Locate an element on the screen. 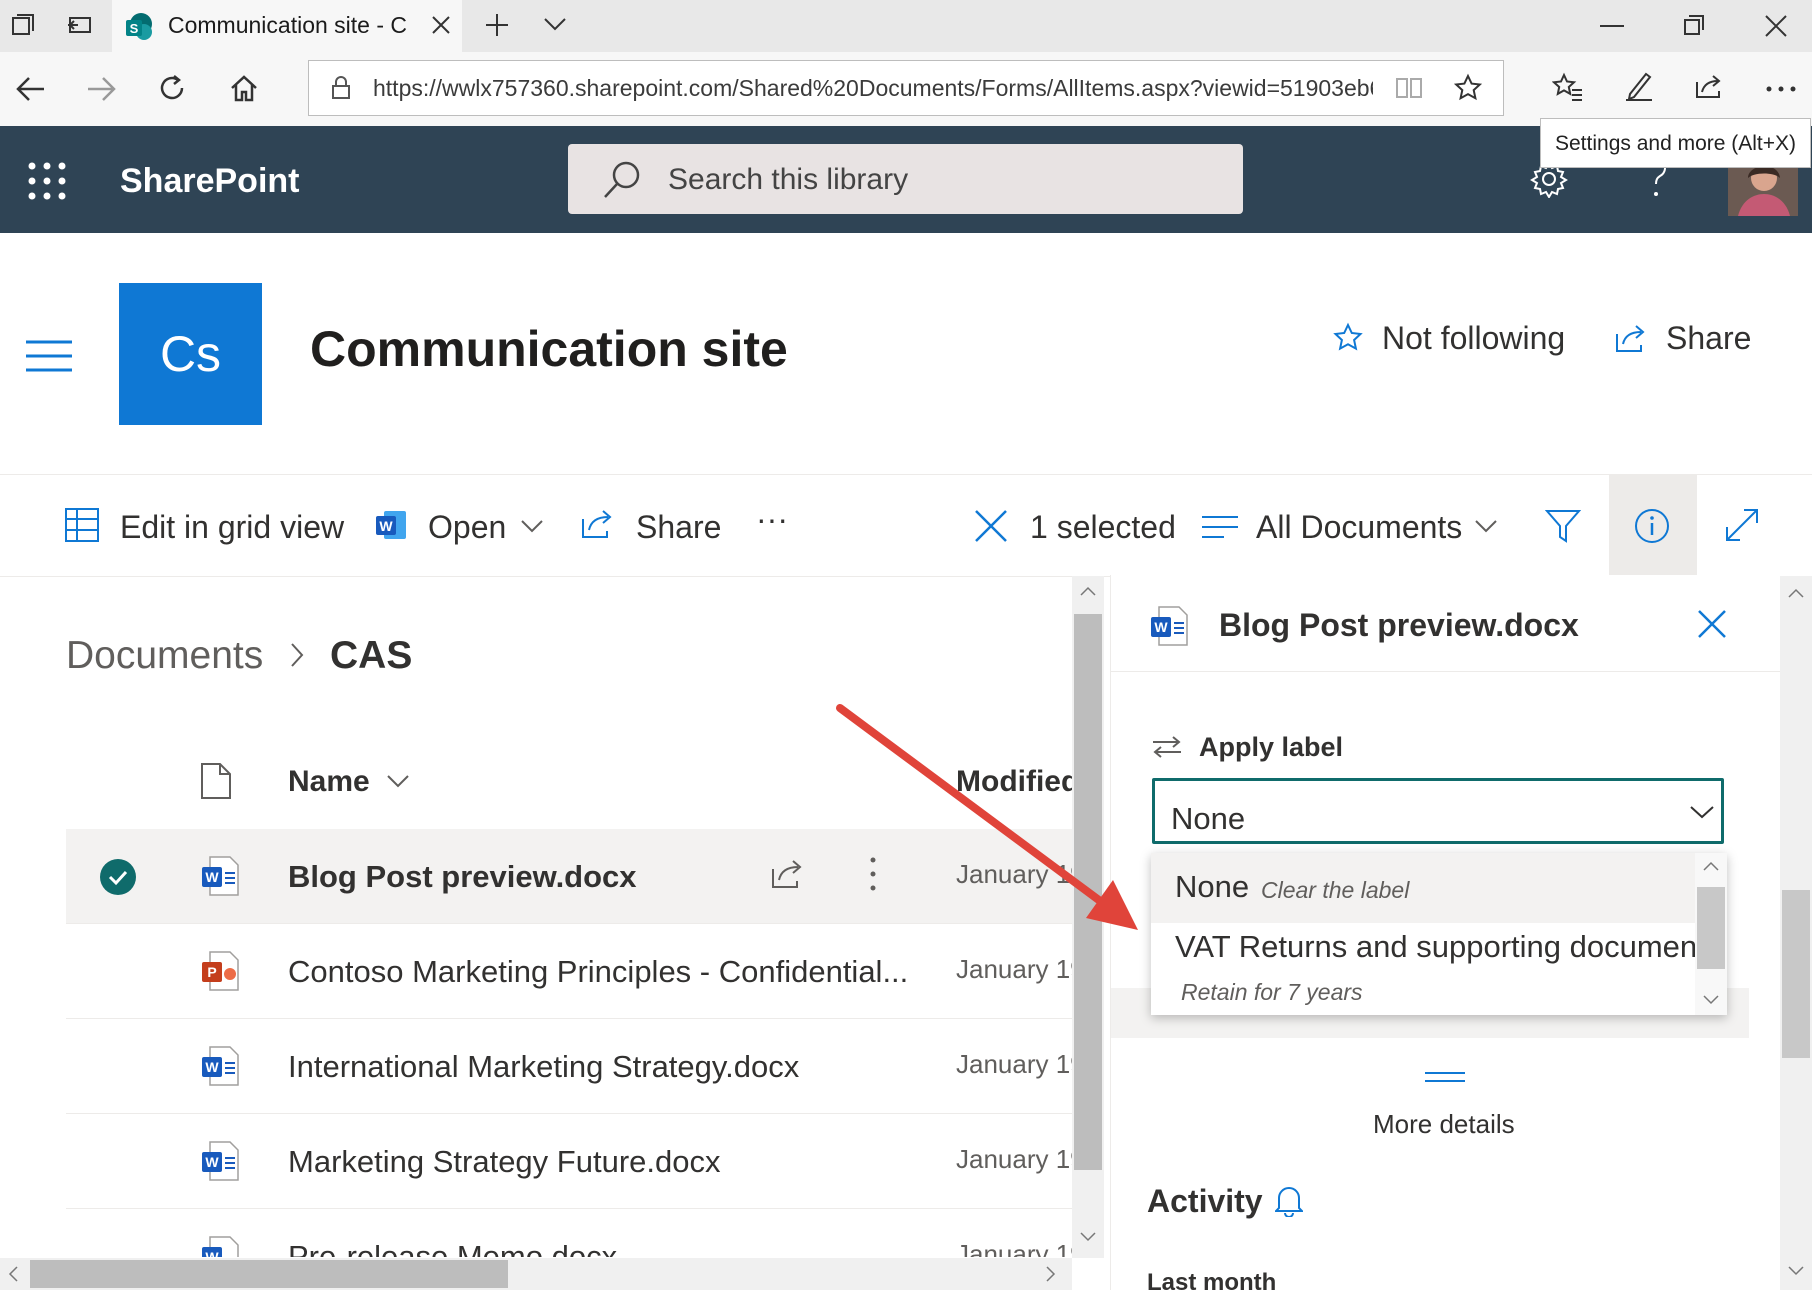 This screenshot has width=1812, height=1290. forward-icon is located at coordinates (101, 89).